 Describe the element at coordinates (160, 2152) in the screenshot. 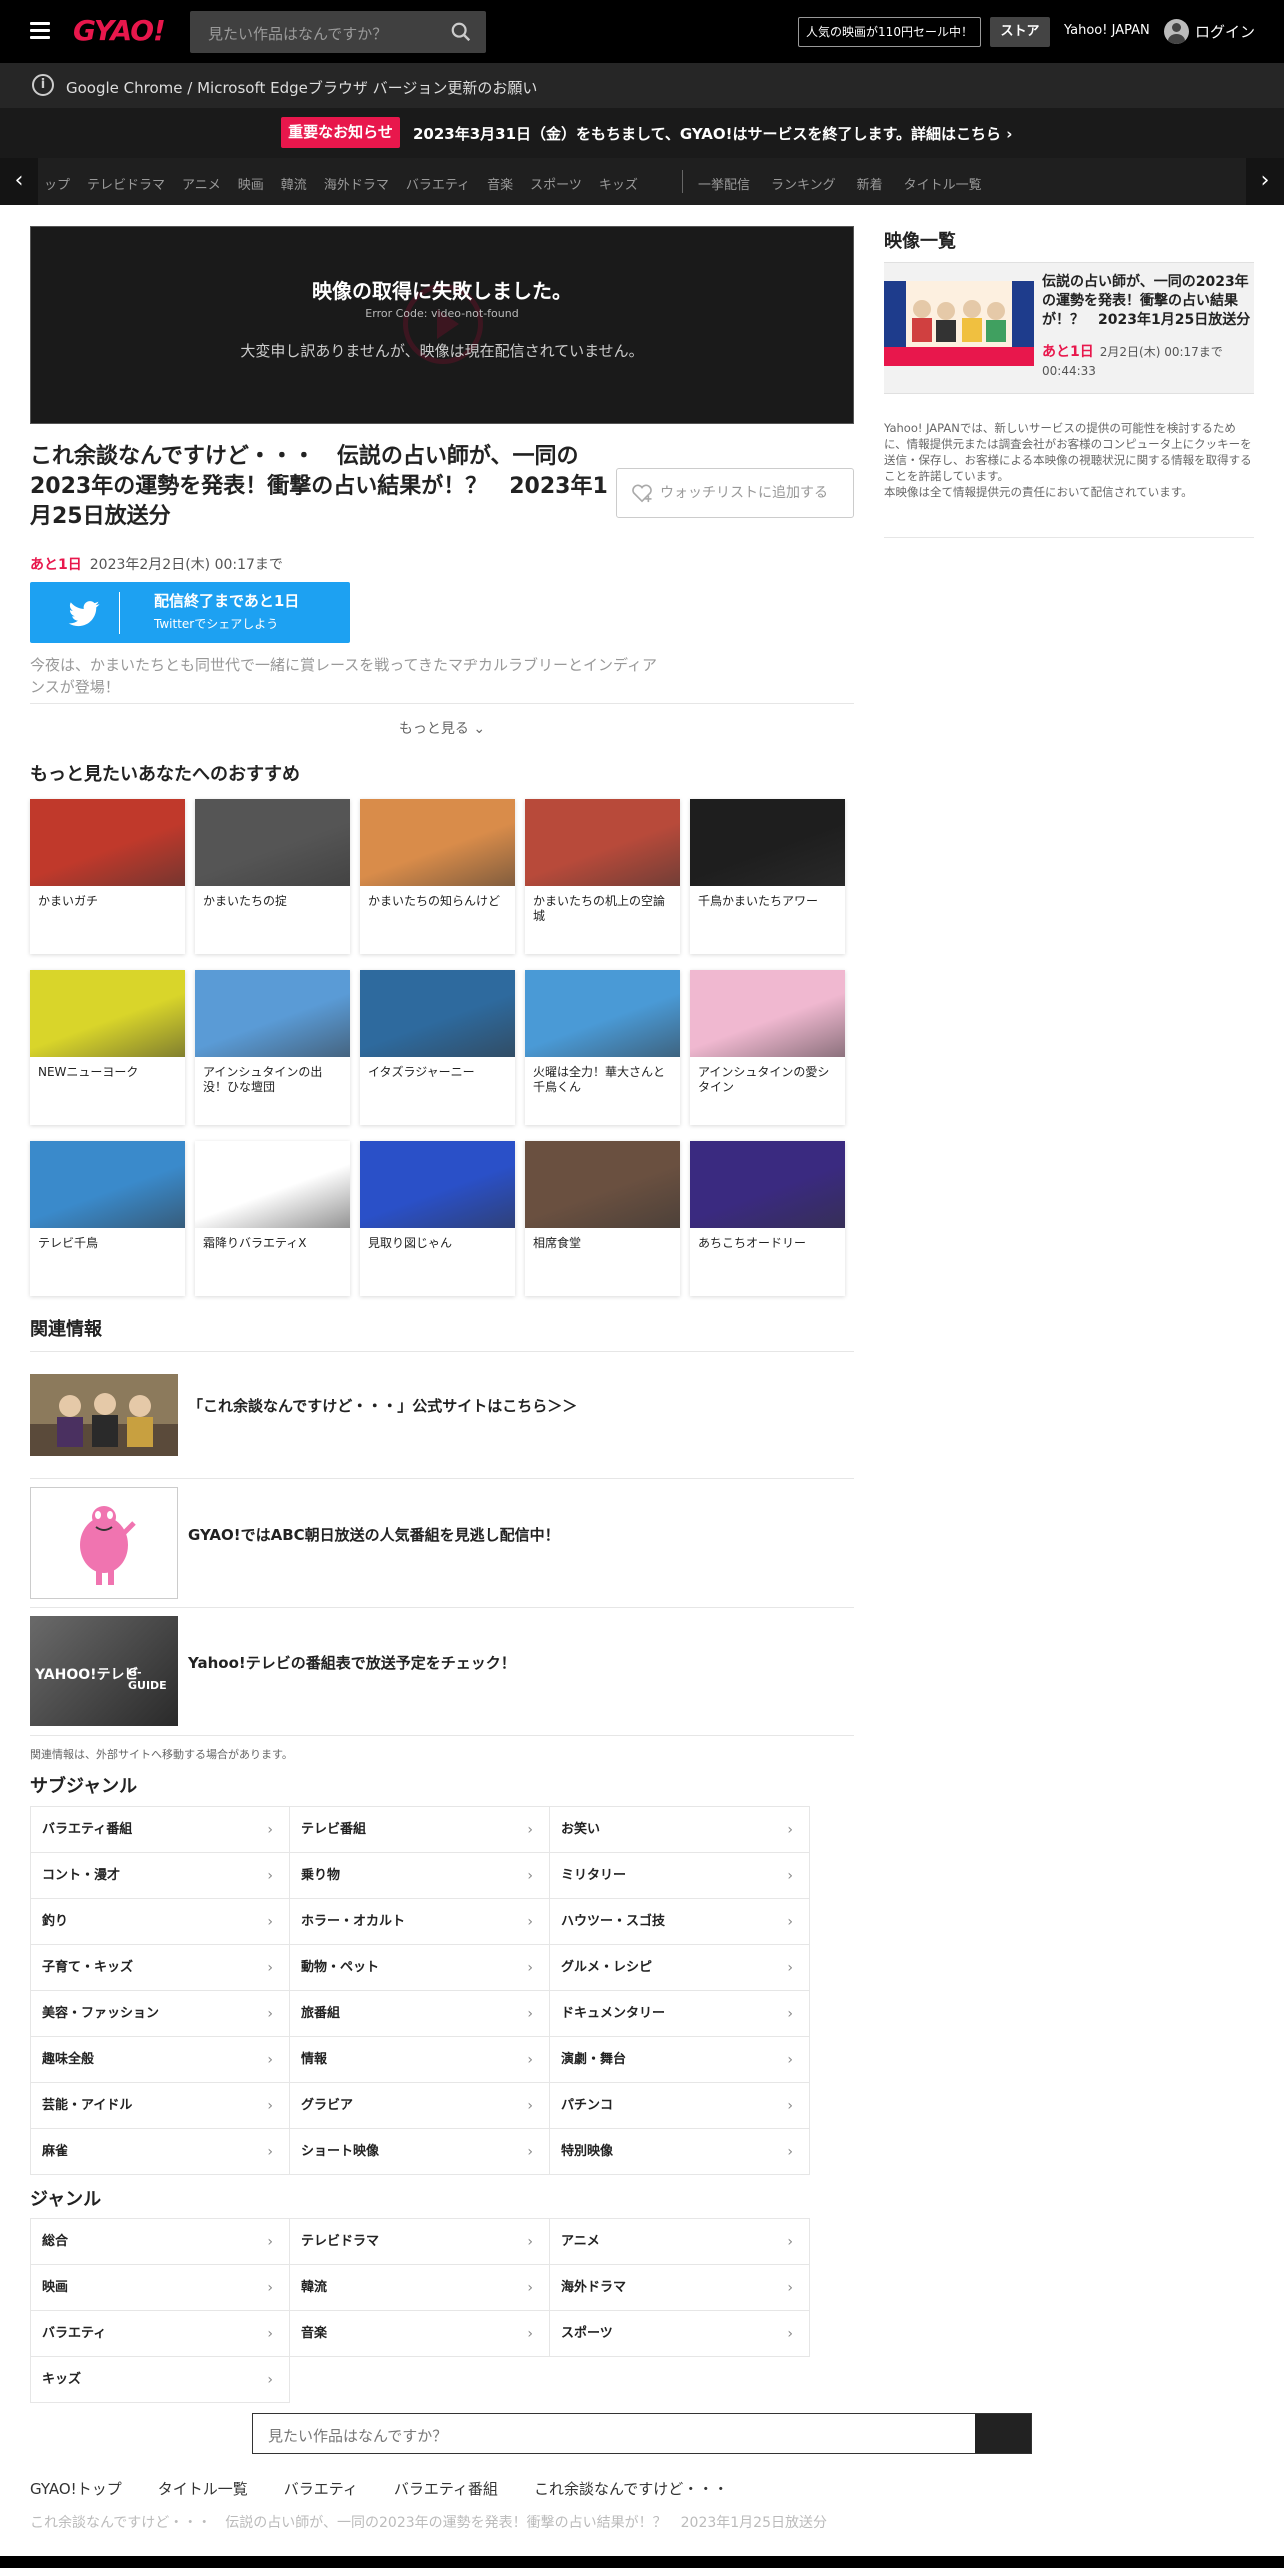

I see `subgenre-link: 麻雀 ›` at that location.